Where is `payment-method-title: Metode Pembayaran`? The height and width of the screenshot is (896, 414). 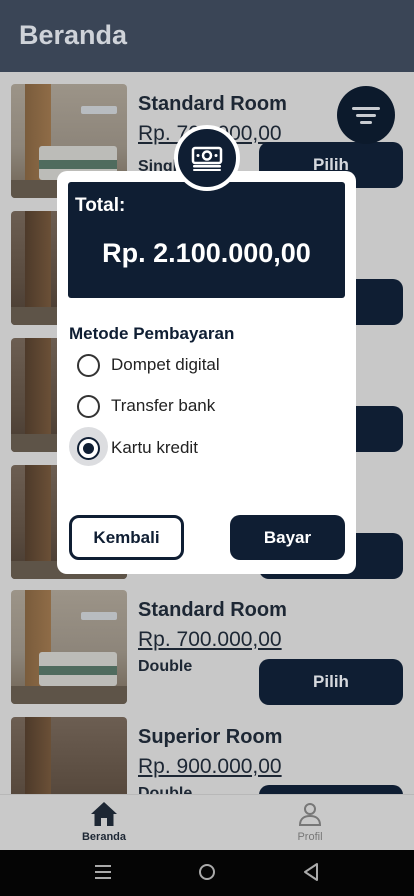 payment-method-title: Metode Pembayaran is located at coordinates (152, 333).